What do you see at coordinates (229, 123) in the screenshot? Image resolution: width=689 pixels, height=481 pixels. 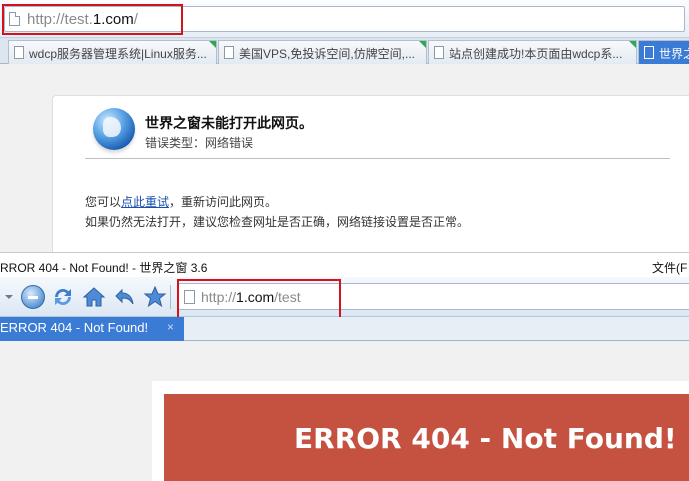 I see `error-title: 世界之窗未能打开此网页。` at bounding box center [229, 123].